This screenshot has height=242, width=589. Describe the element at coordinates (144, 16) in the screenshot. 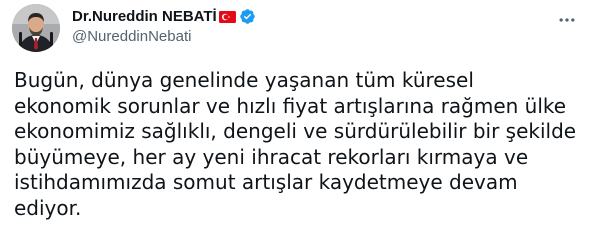

I see `author-display-name: Dr.Nureddin NEBATİ` at that location.